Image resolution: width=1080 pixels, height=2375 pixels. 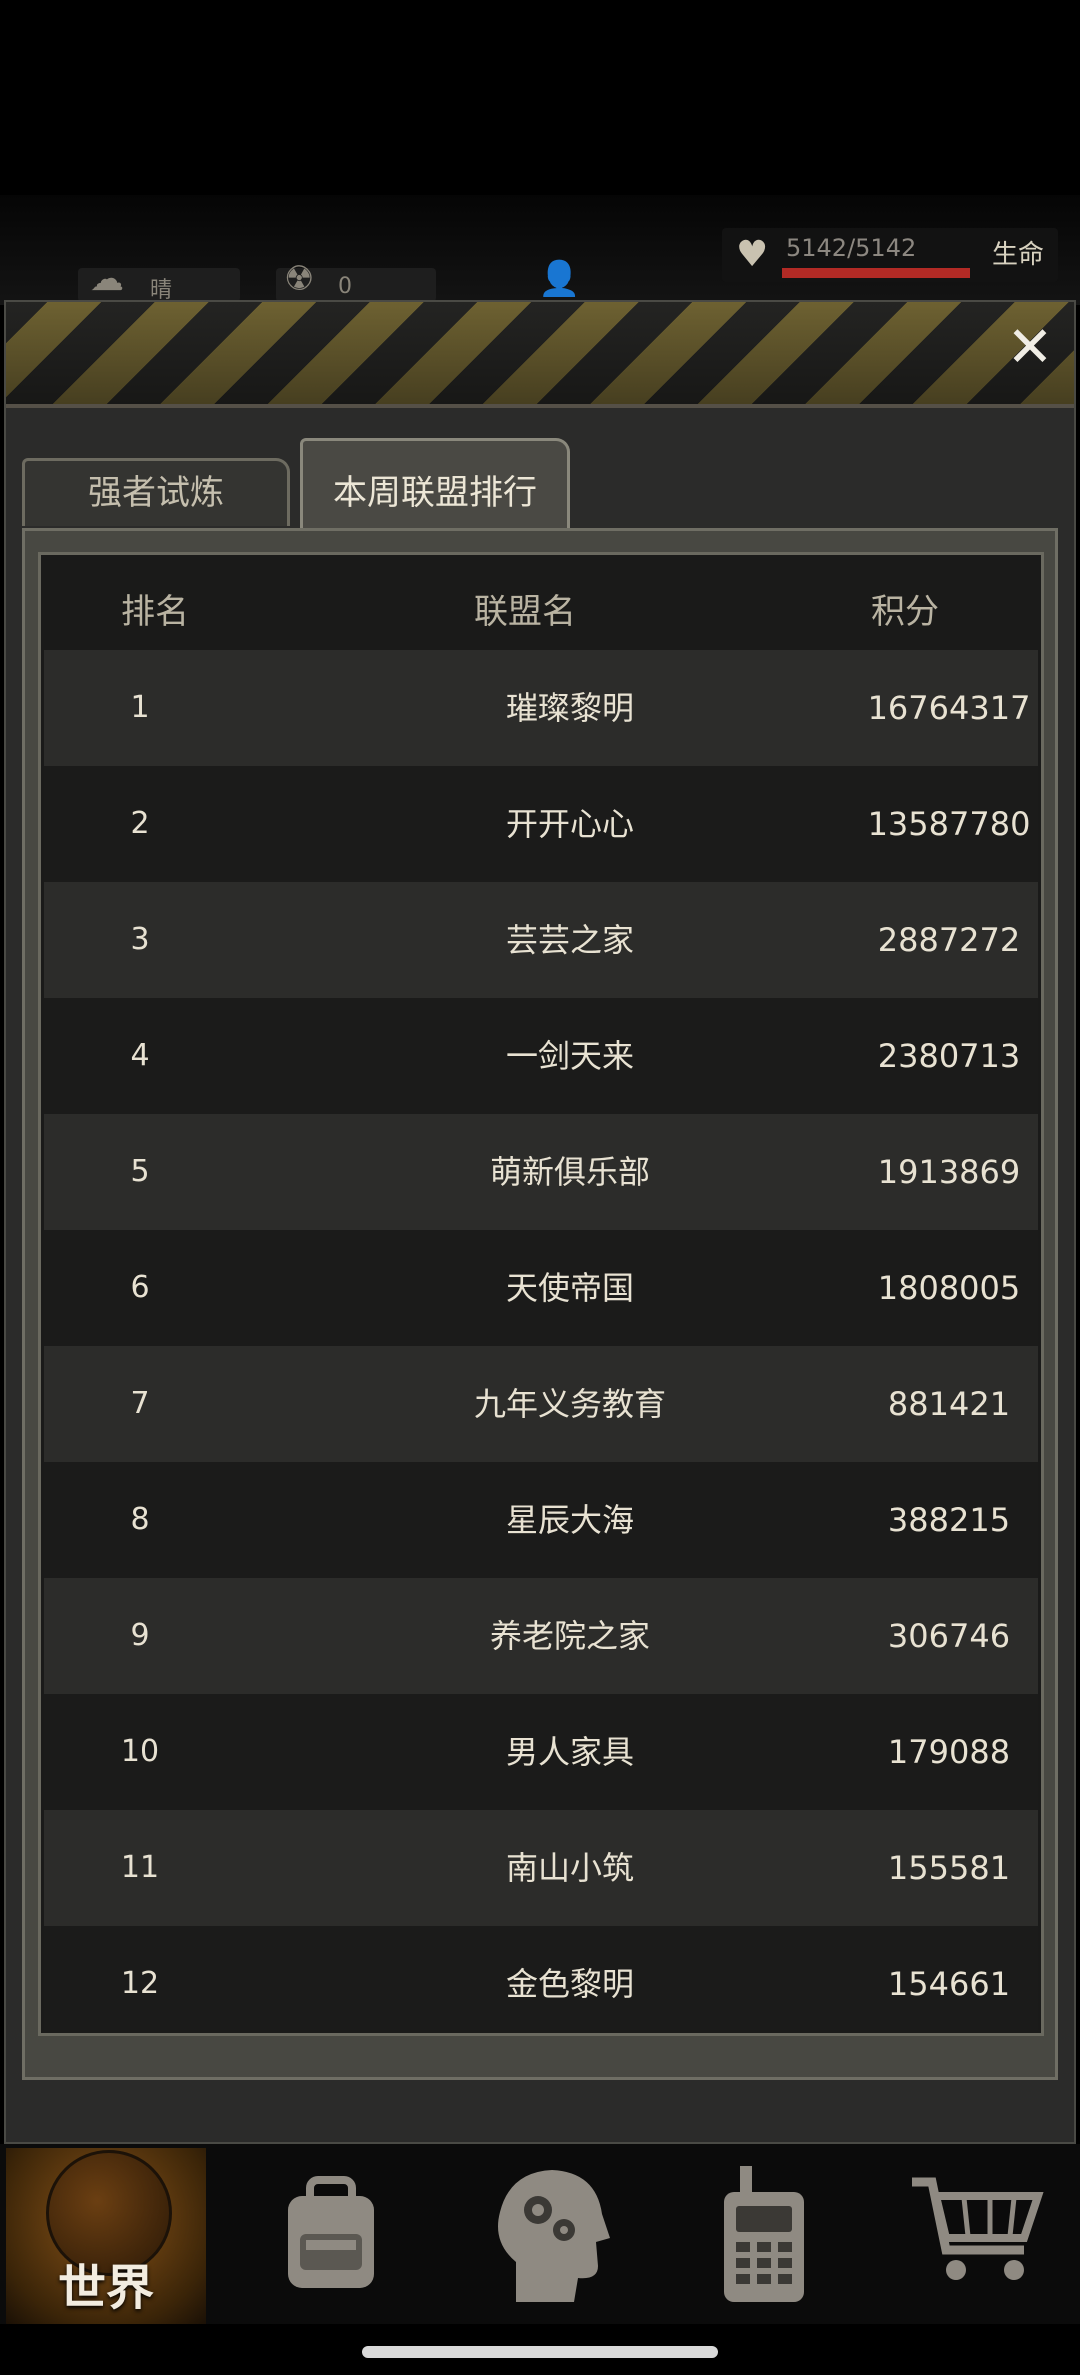 What do you see at coordinates (851, 248) in the screenshot?
I see `hp-value: 5142/5142` at bounding box center [851, 248].